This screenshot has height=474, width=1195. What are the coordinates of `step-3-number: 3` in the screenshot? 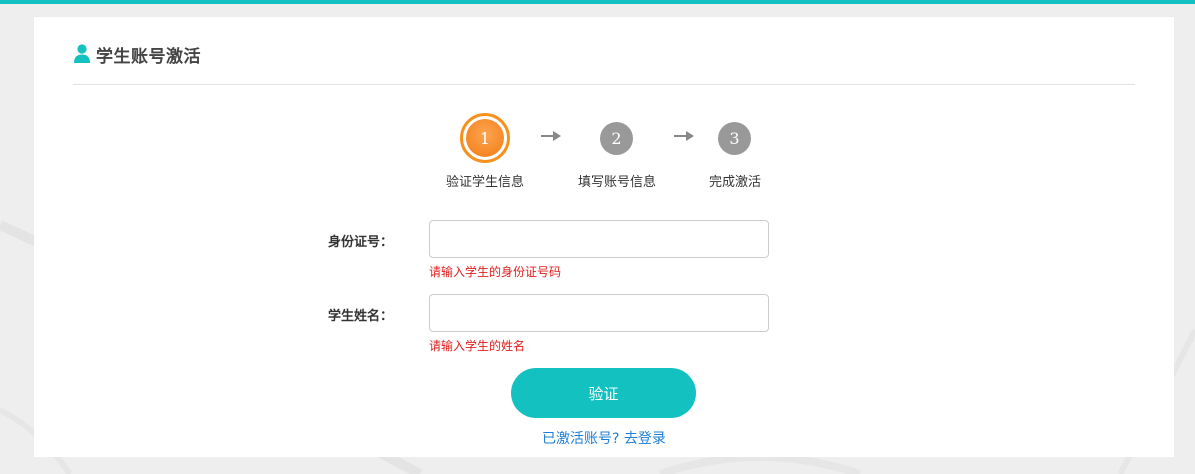 It's located at (734, 138).